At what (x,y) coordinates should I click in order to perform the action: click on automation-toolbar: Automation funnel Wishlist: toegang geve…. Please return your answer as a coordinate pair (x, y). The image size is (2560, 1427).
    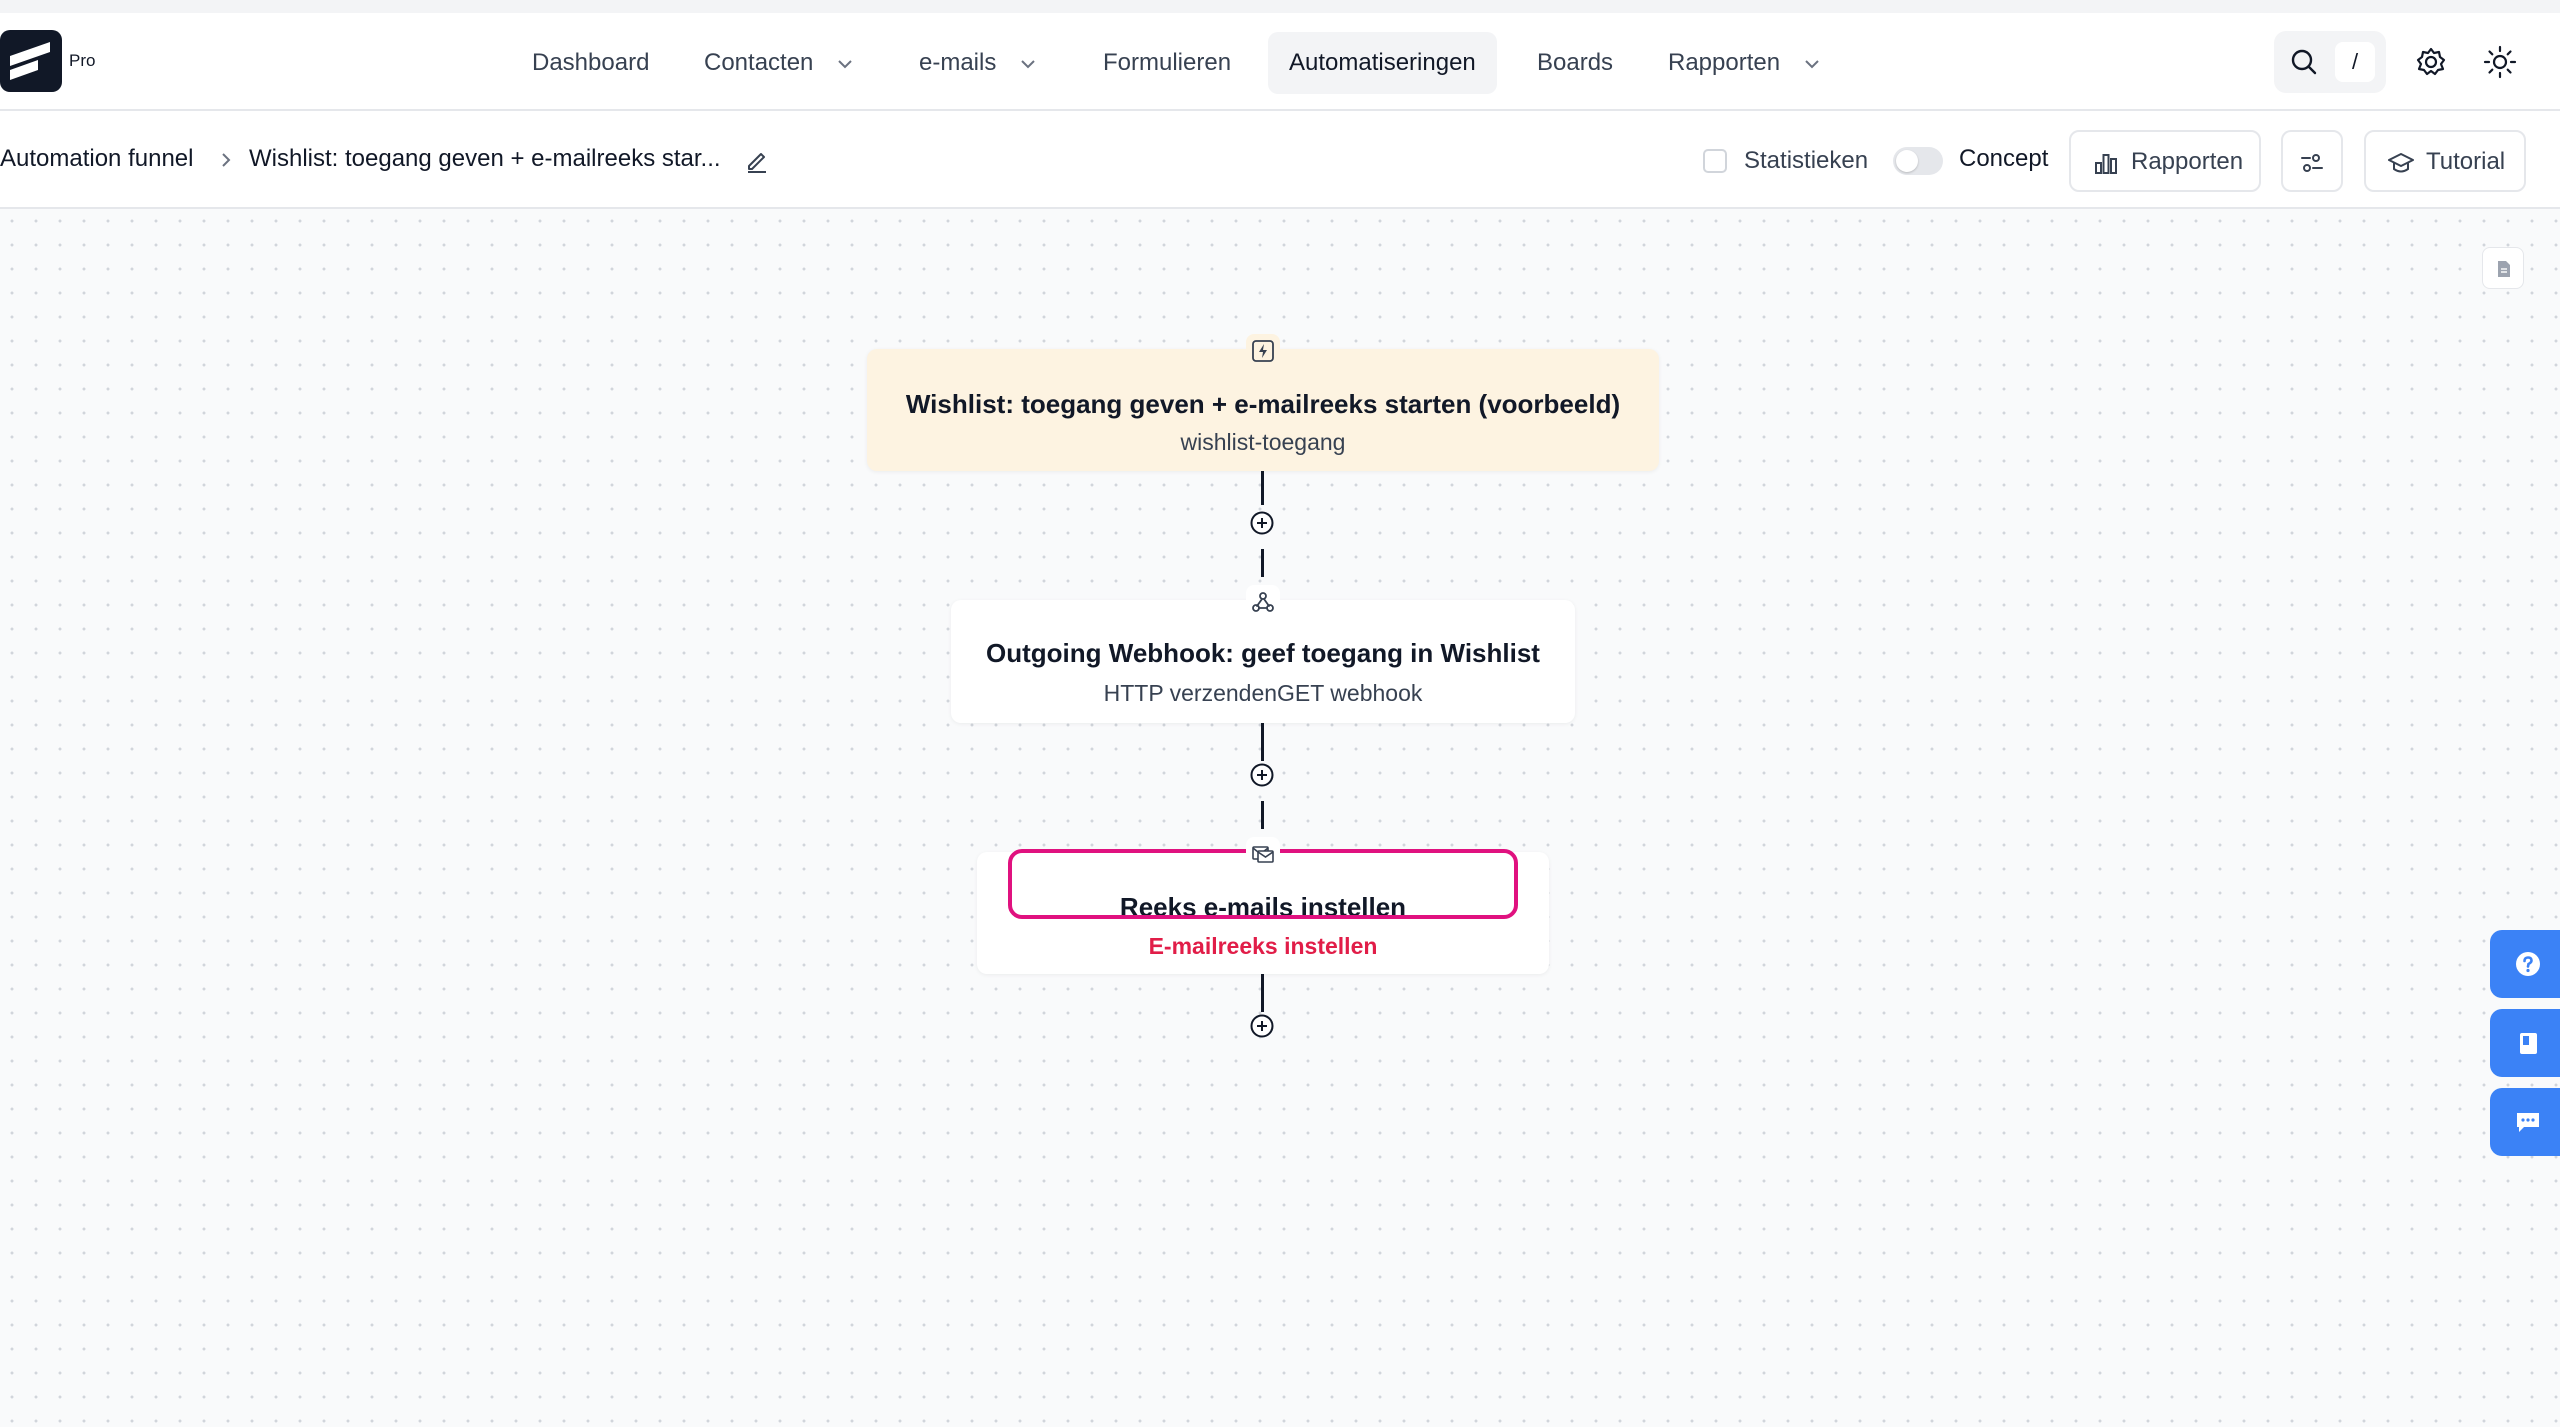
    Looking at the image, I should click on (1280, 160).